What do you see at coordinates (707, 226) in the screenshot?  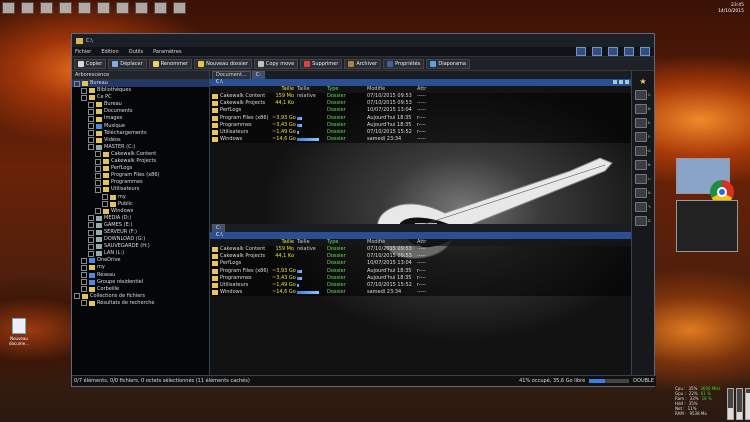 I see `window-thumbnail` at bounding box center [707, 226].